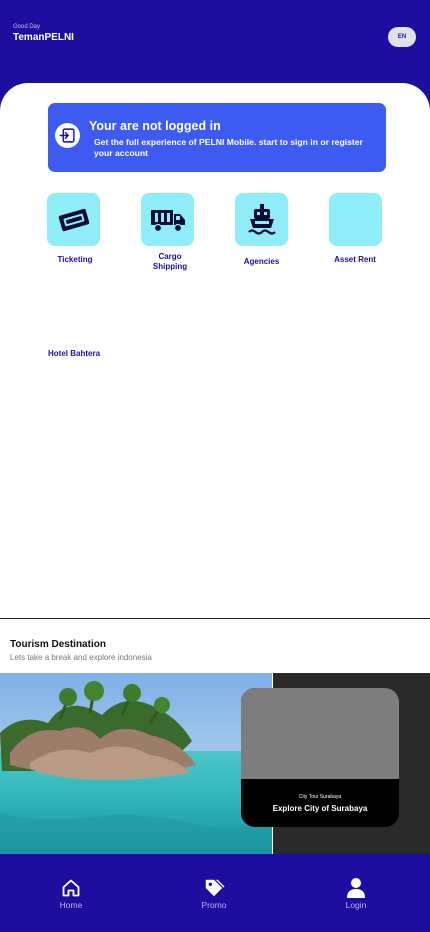  Describe the element at coordinates (74, 353) in the screenshot. I see `menu-hotel-bahtera-label: Hotel Bahtera` at that location.